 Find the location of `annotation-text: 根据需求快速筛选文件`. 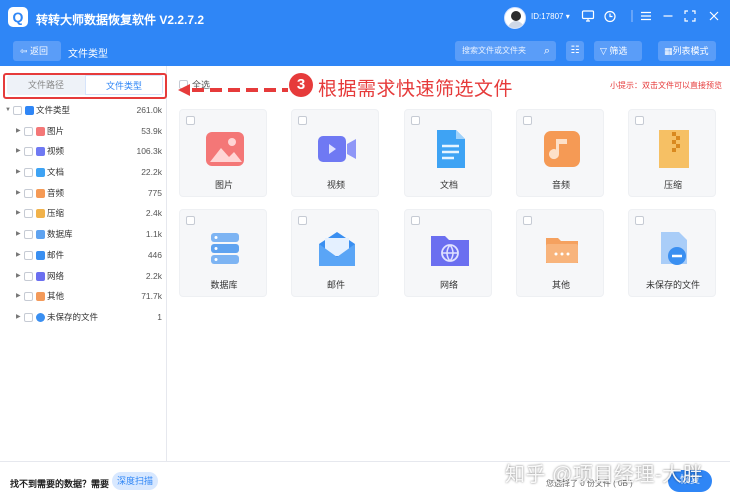

annotation-text: 根据需求快速筛选文件 is located at coordinates (416, 89).